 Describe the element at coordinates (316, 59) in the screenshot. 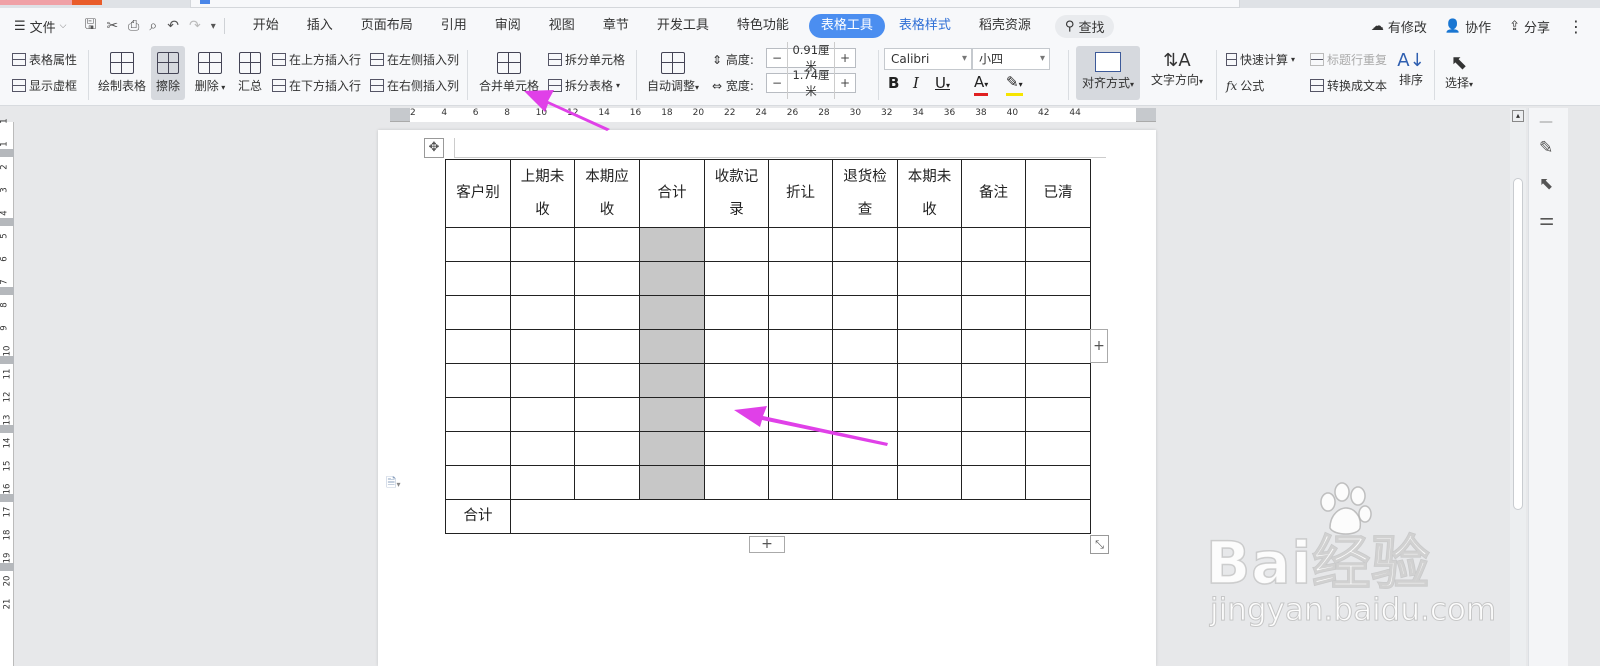

I see `insert-above-button: 在上方插入行` at that location.